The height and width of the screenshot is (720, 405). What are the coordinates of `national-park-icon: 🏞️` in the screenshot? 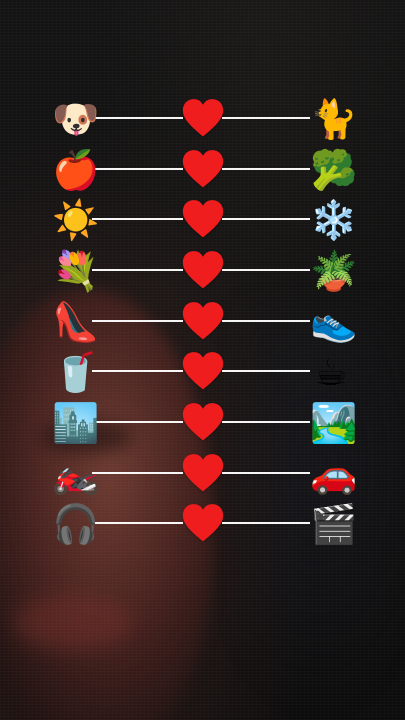 It's located at (333, 423).